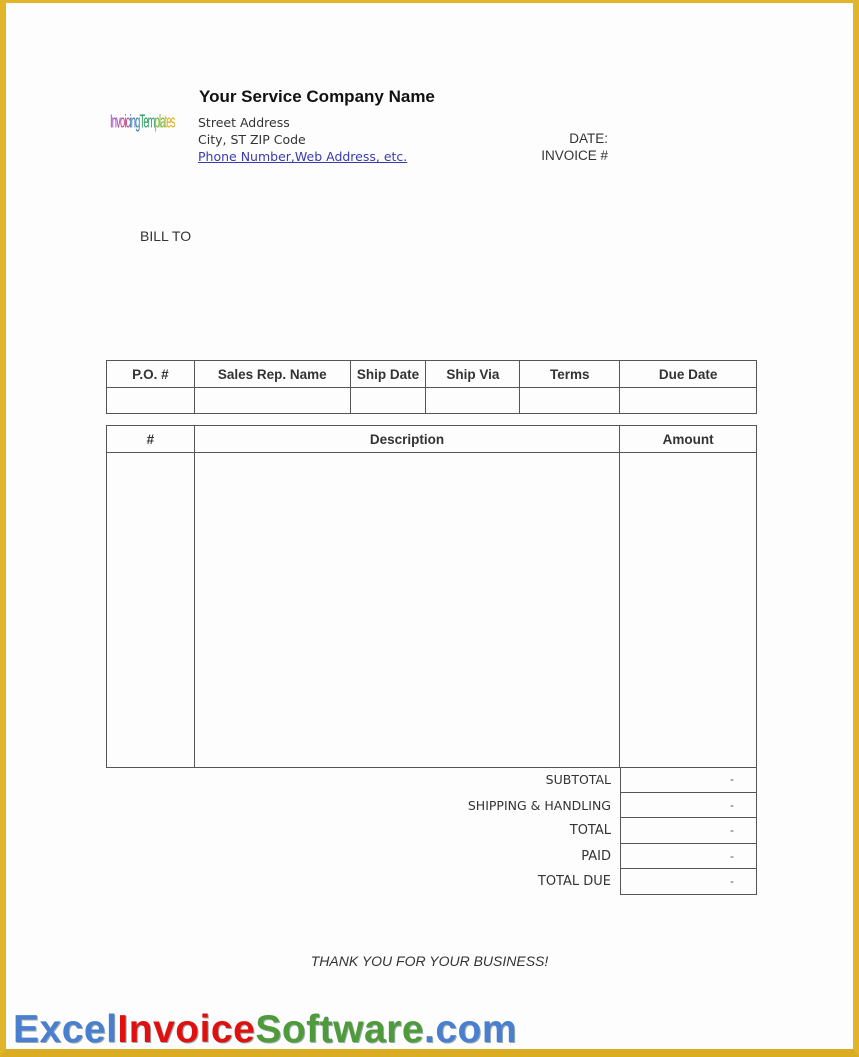 This screenshot has height=1057, width=859. Describe the element at coordinates (65, 1029) in the screenshot. I see `brand-part: Excel` at that location.